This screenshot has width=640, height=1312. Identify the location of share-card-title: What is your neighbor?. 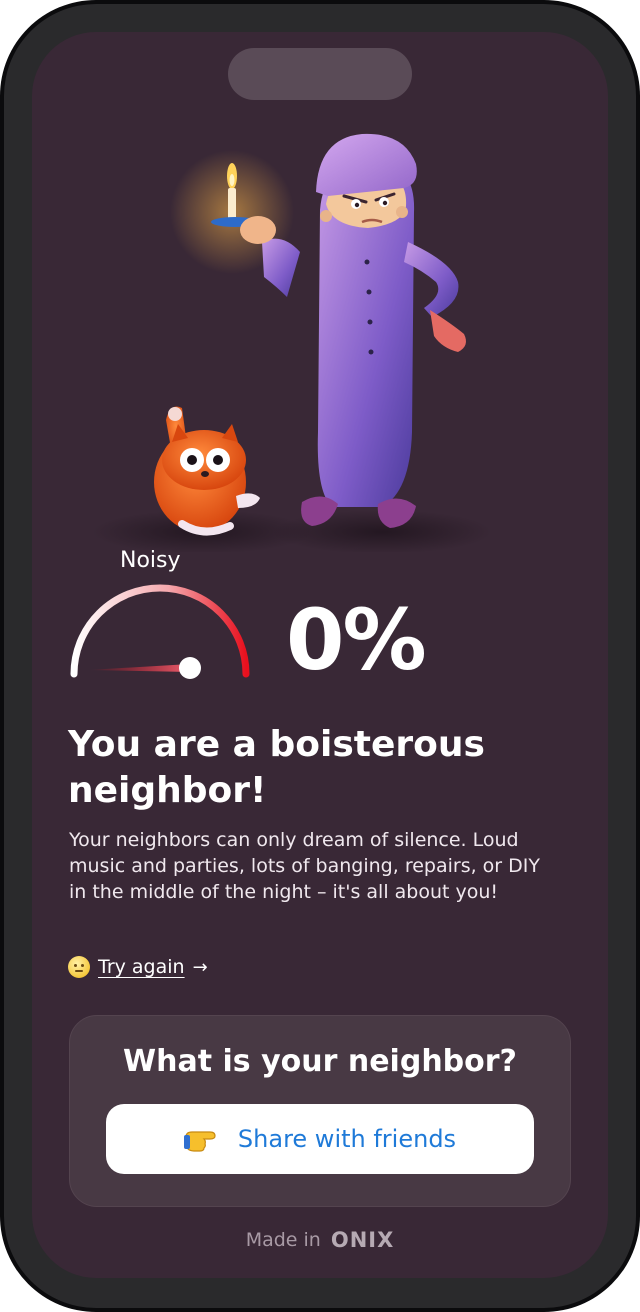
(320, 1061).